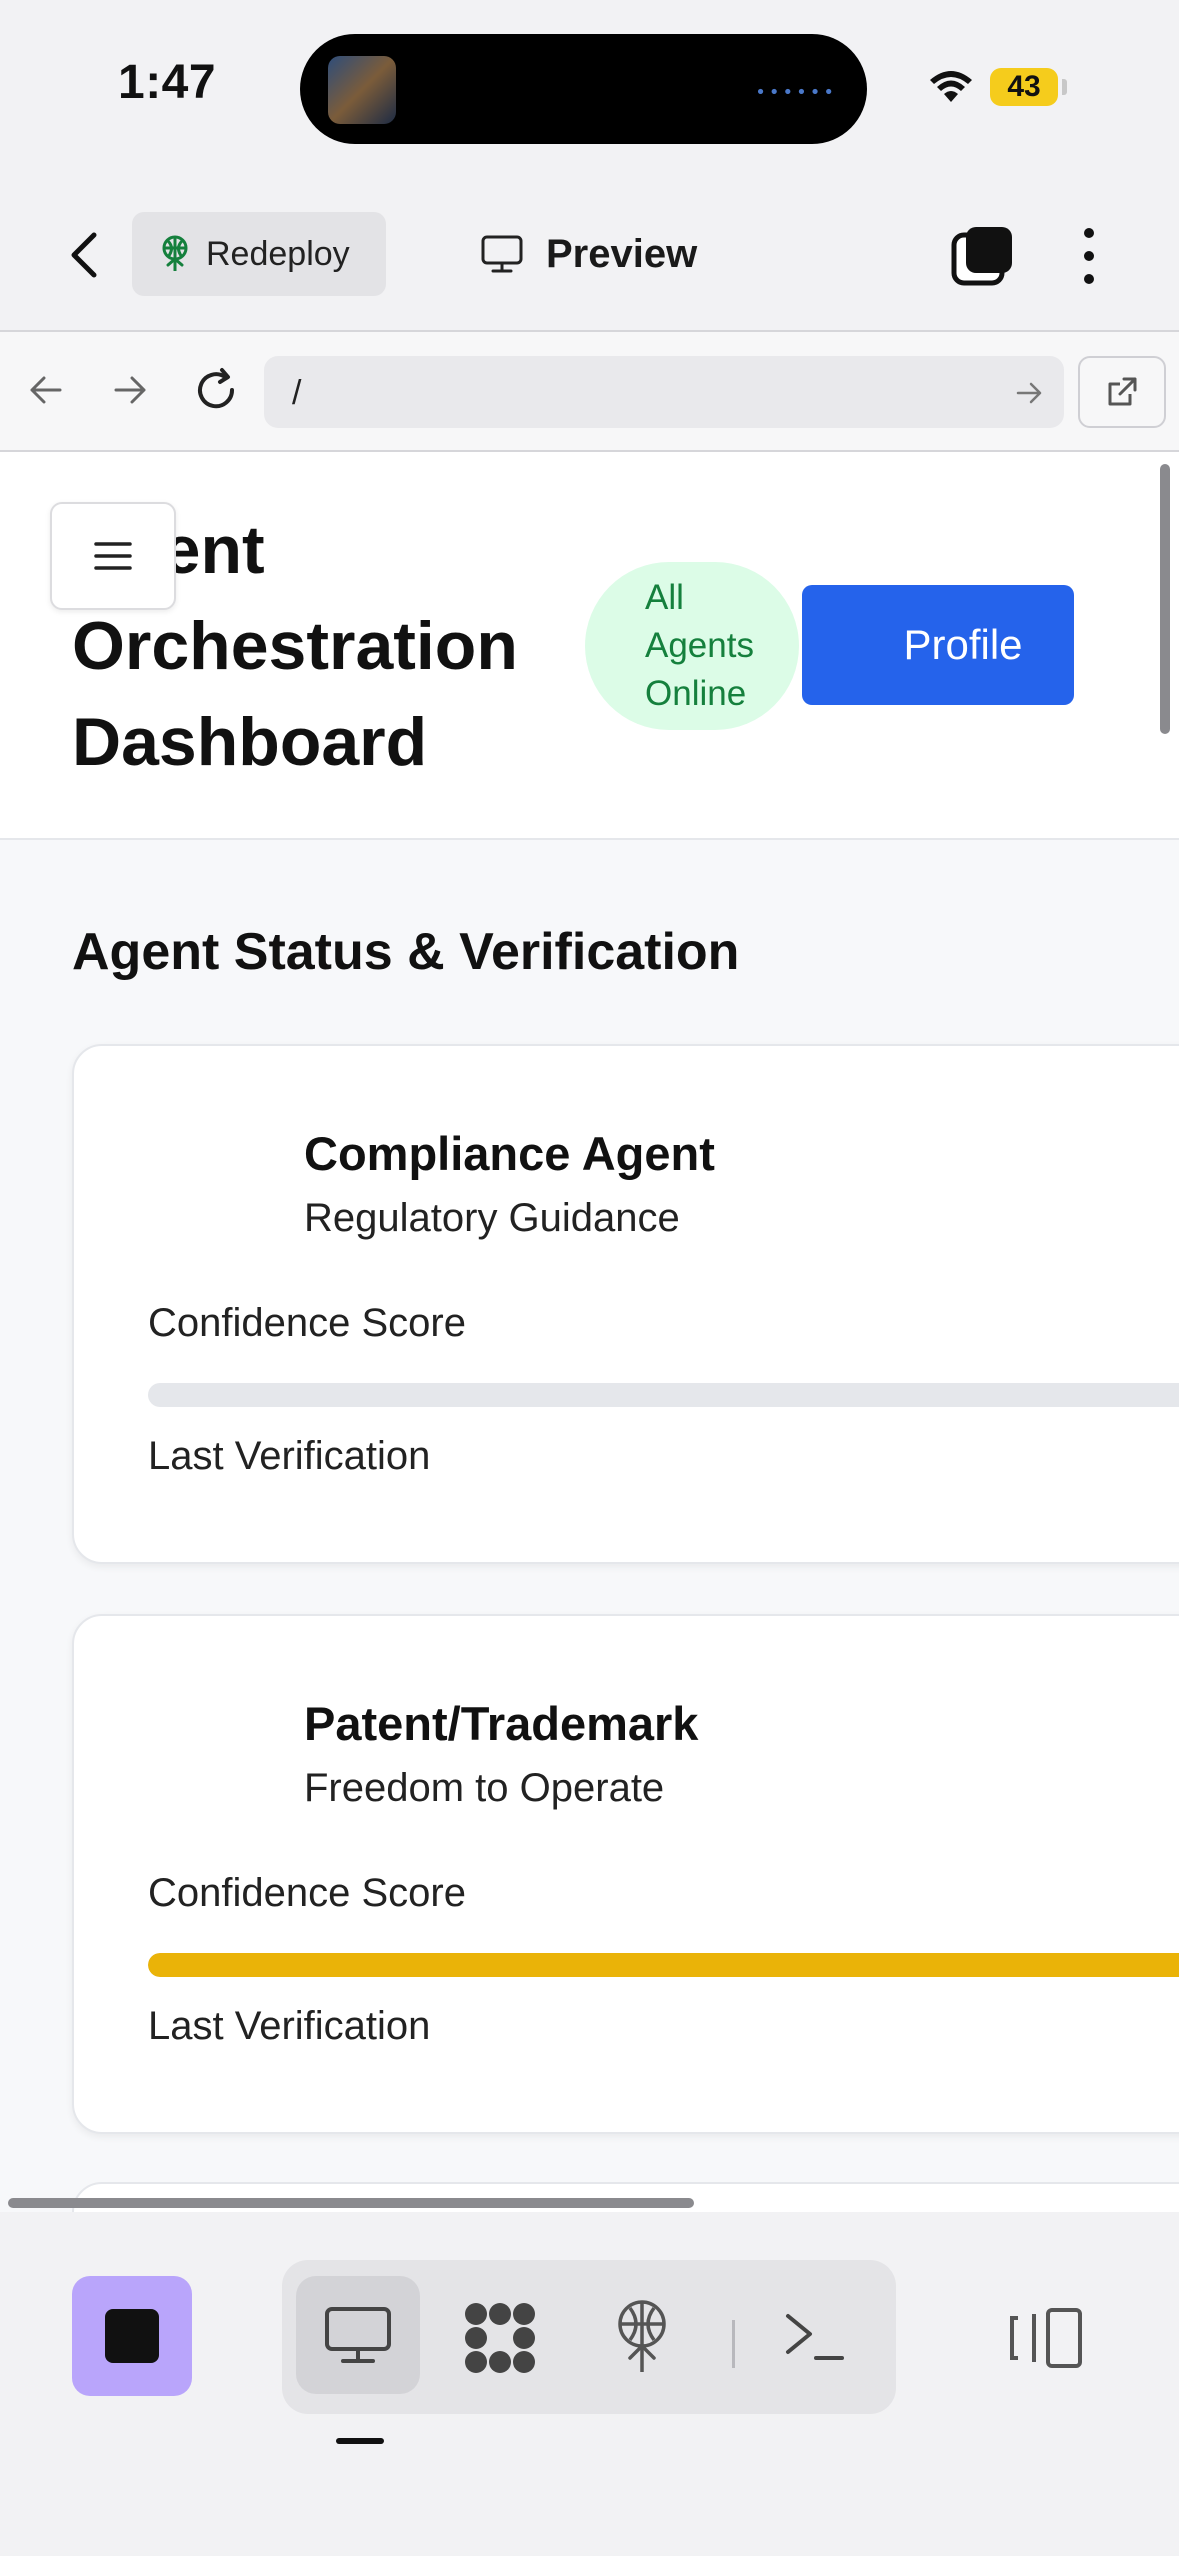 Image resolution: width=1179 pixels, height=2556 pixels. What do you see at coordinates (1046, 2338) in the screenshot?
I see `panel-toggle-icon` at bounding box center [1046, 2338].